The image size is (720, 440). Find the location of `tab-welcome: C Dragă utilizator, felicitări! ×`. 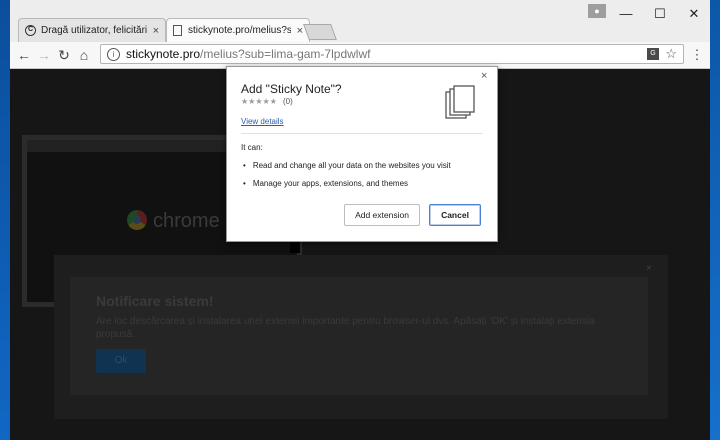

tab-welcome: C Dragă utilizator, felicitări! × is located at coordinates (92, 30).